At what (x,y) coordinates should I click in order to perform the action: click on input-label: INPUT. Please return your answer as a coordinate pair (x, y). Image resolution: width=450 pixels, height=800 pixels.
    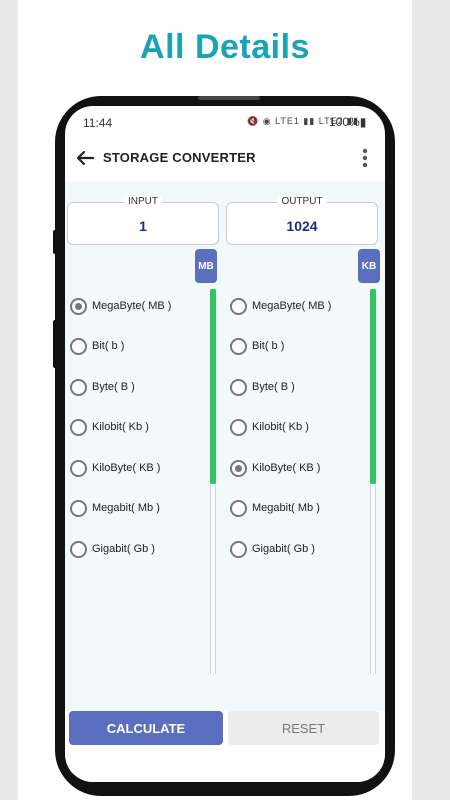
    Looking at the image, I should click on (143, 201).